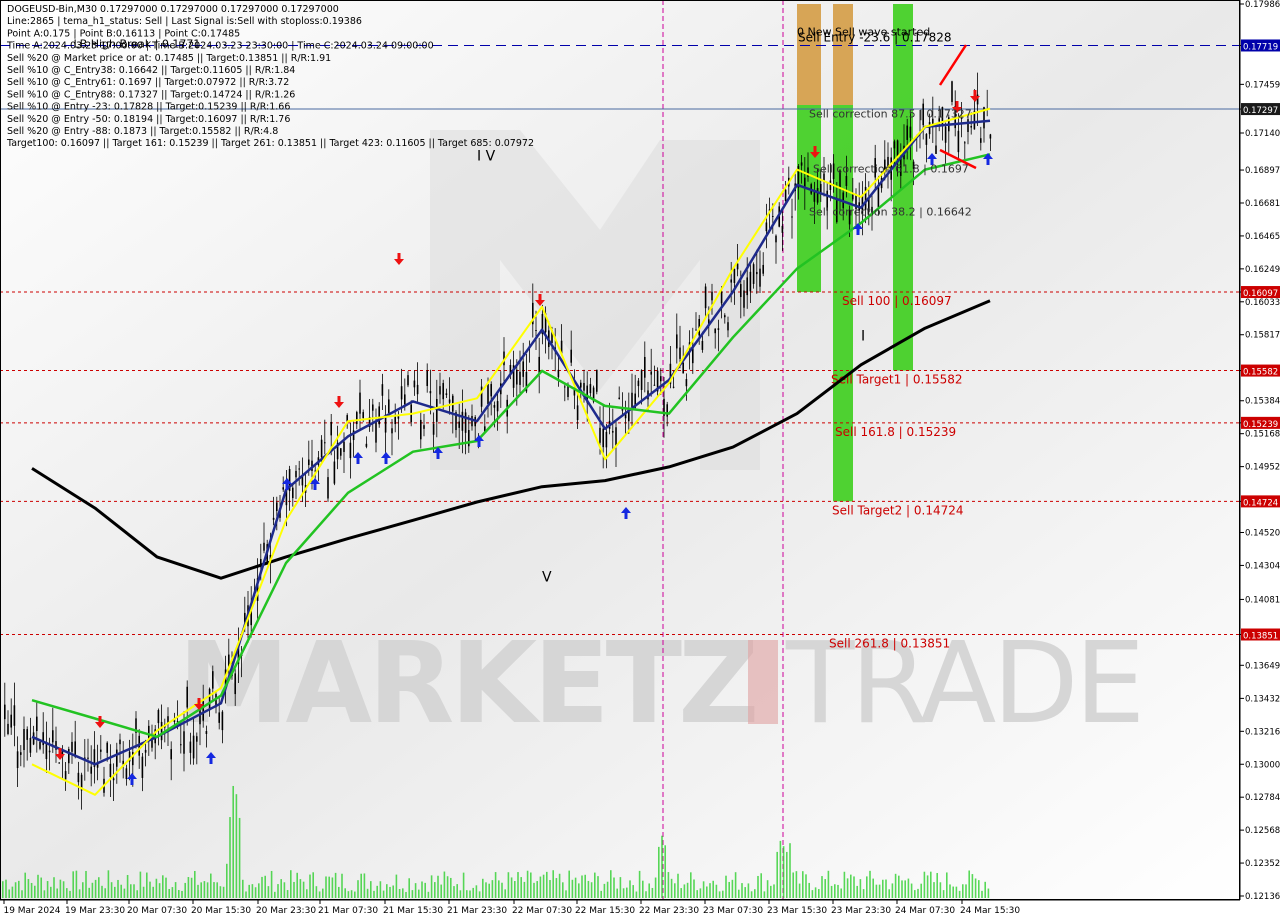 This screenshot has width=1280, height=924. What do you see at coordinates (1262, 600) in the screenshot?
I see `y-tick-label: 0.14081` at bounding box center [1262, 600].